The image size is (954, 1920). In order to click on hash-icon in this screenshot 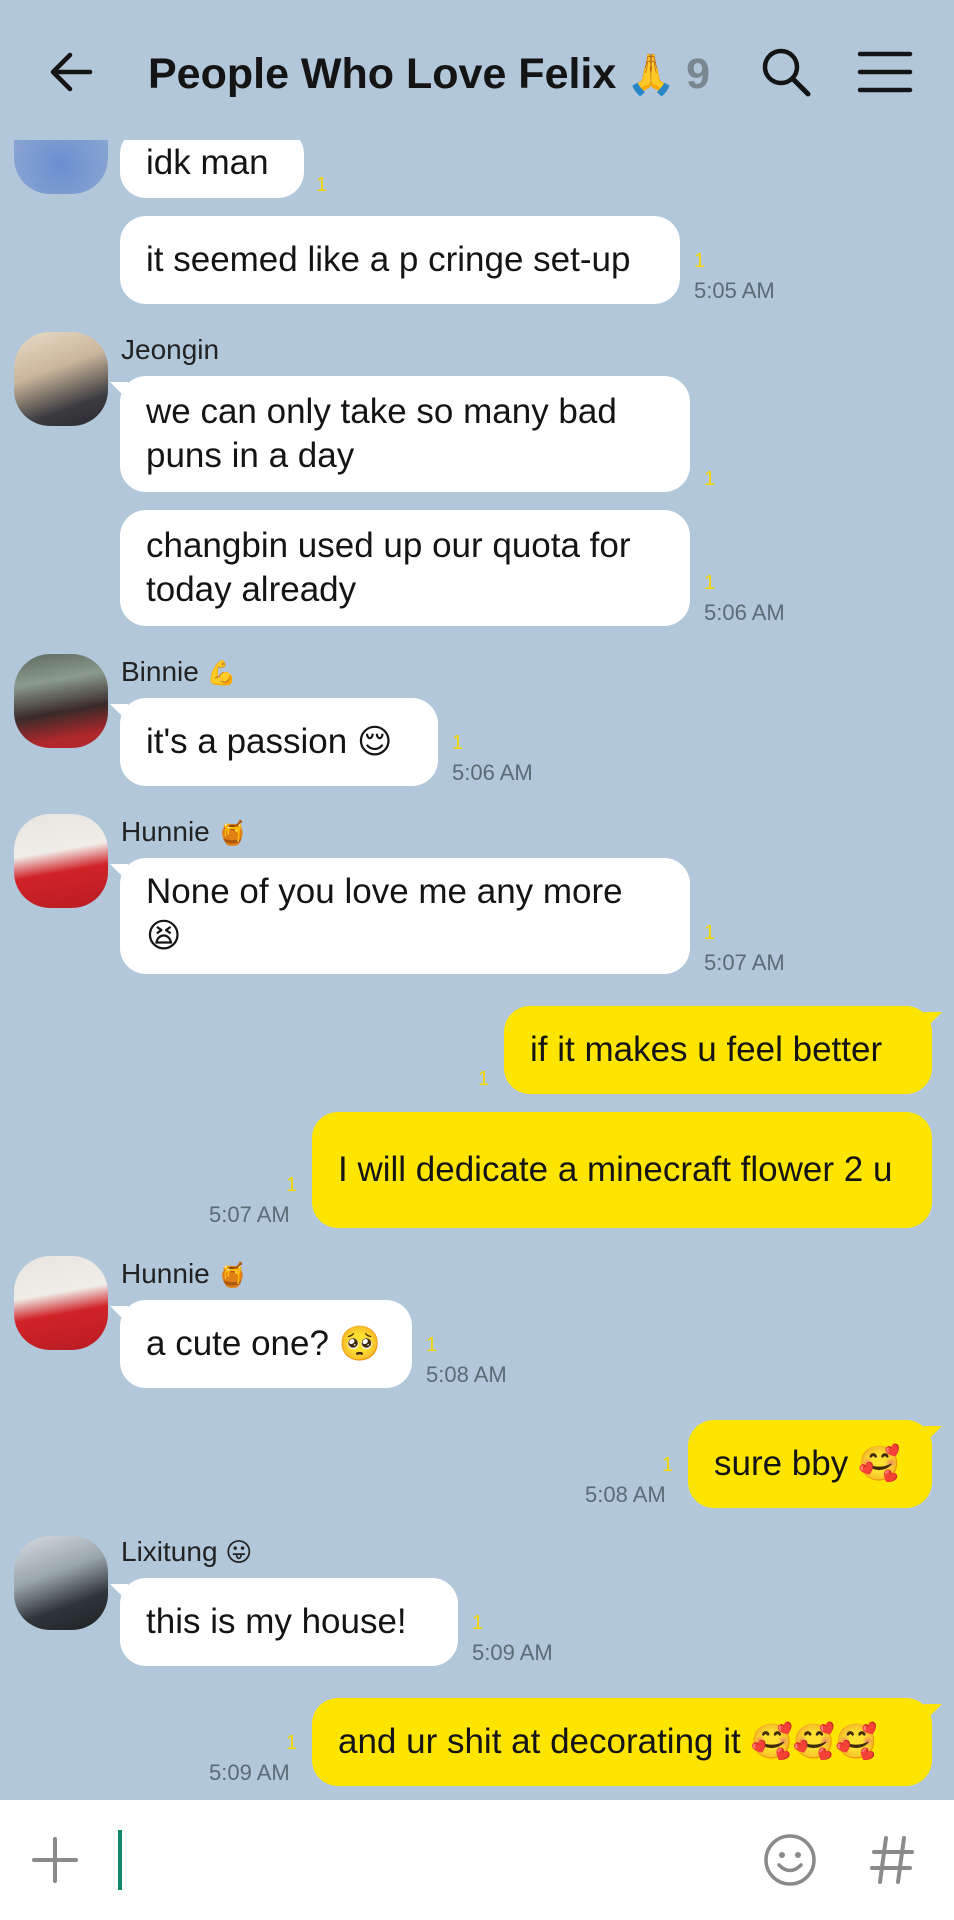, I will do `click(892, 1860)`.